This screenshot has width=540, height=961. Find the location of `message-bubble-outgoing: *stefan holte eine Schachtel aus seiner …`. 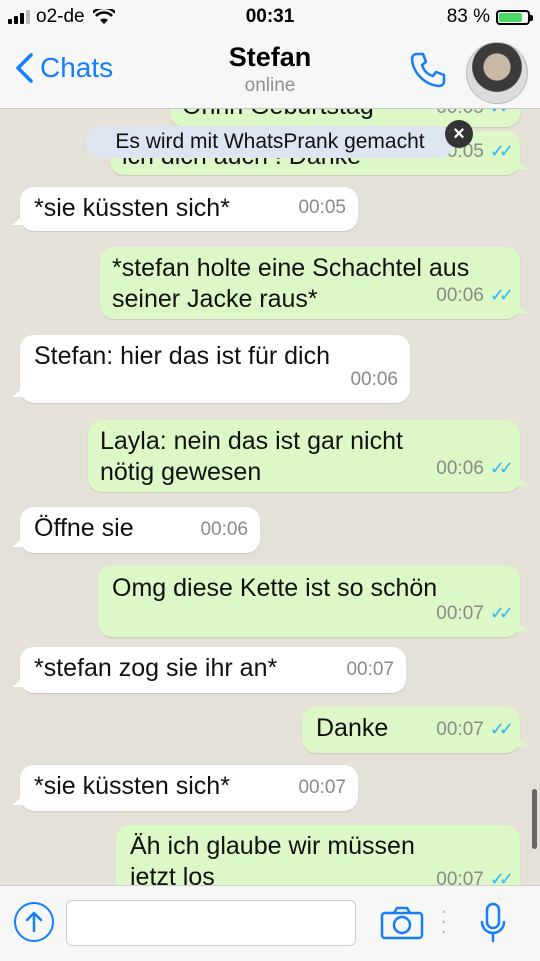

message-bubble-outgoing: *stefan holte eine Schachtel aus seiner … is located at coordinates (314, 283).